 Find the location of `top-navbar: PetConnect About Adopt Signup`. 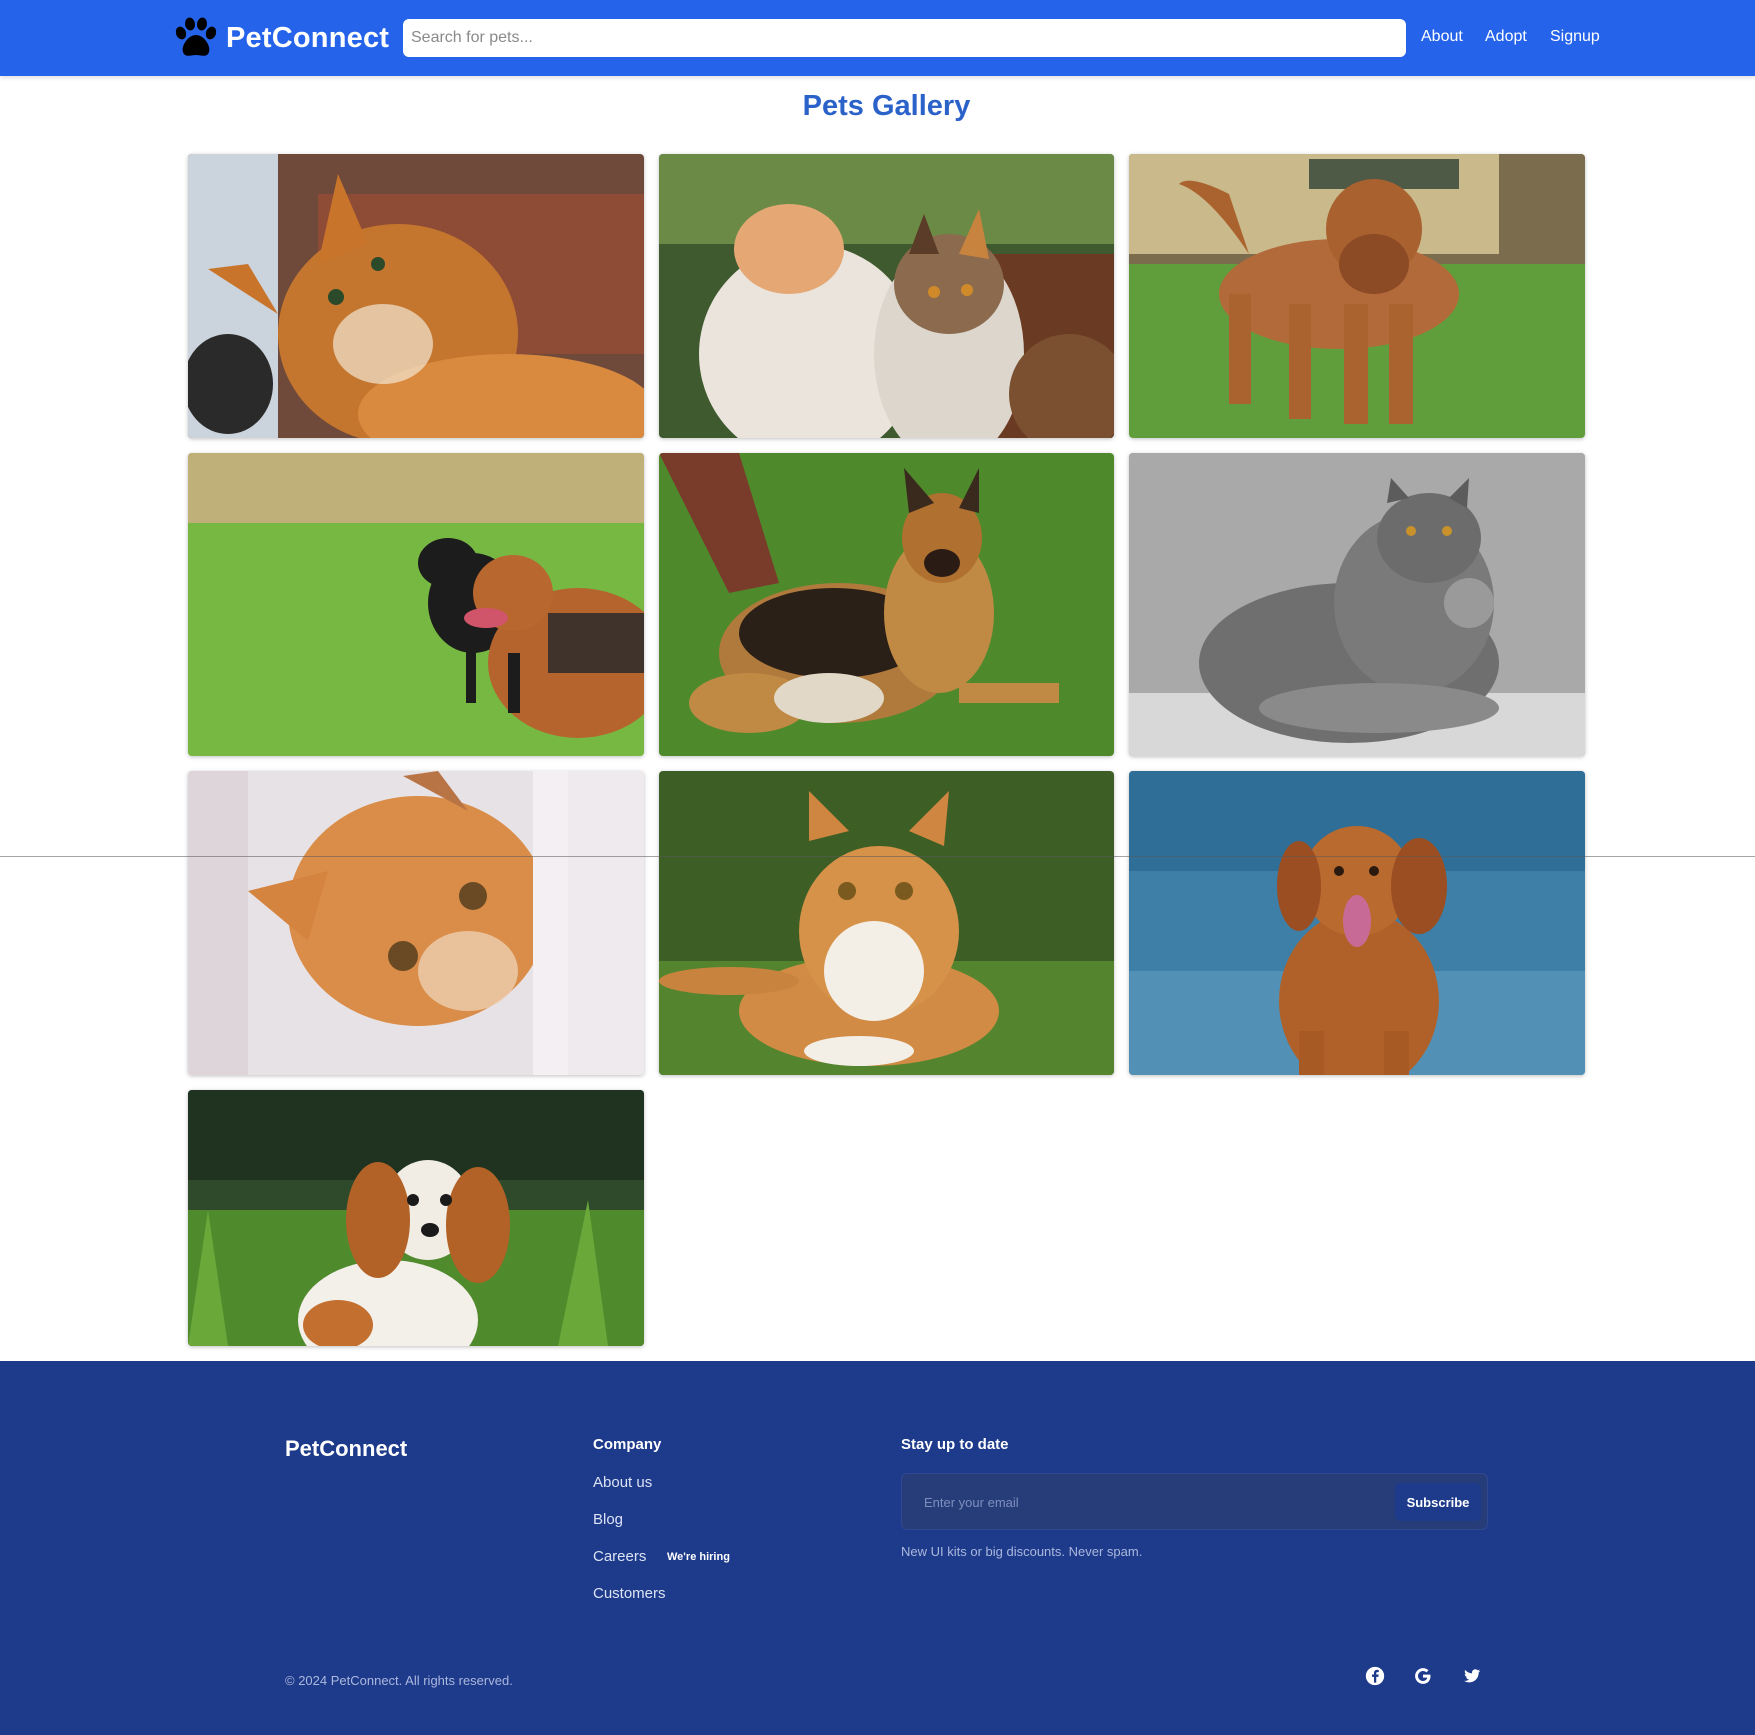

top-navbar: PetConnect About Adopt Signup is located at coordinates (877, 38).